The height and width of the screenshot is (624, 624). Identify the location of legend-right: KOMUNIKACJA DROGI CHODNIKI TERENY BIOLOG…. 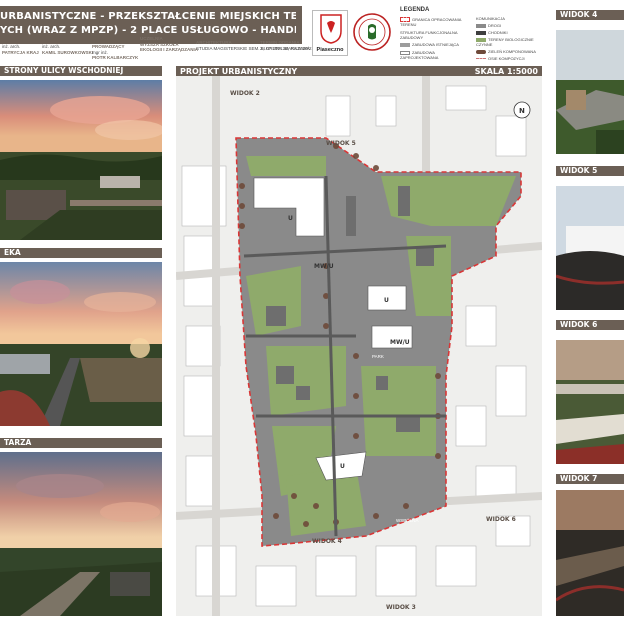
(511, 38).